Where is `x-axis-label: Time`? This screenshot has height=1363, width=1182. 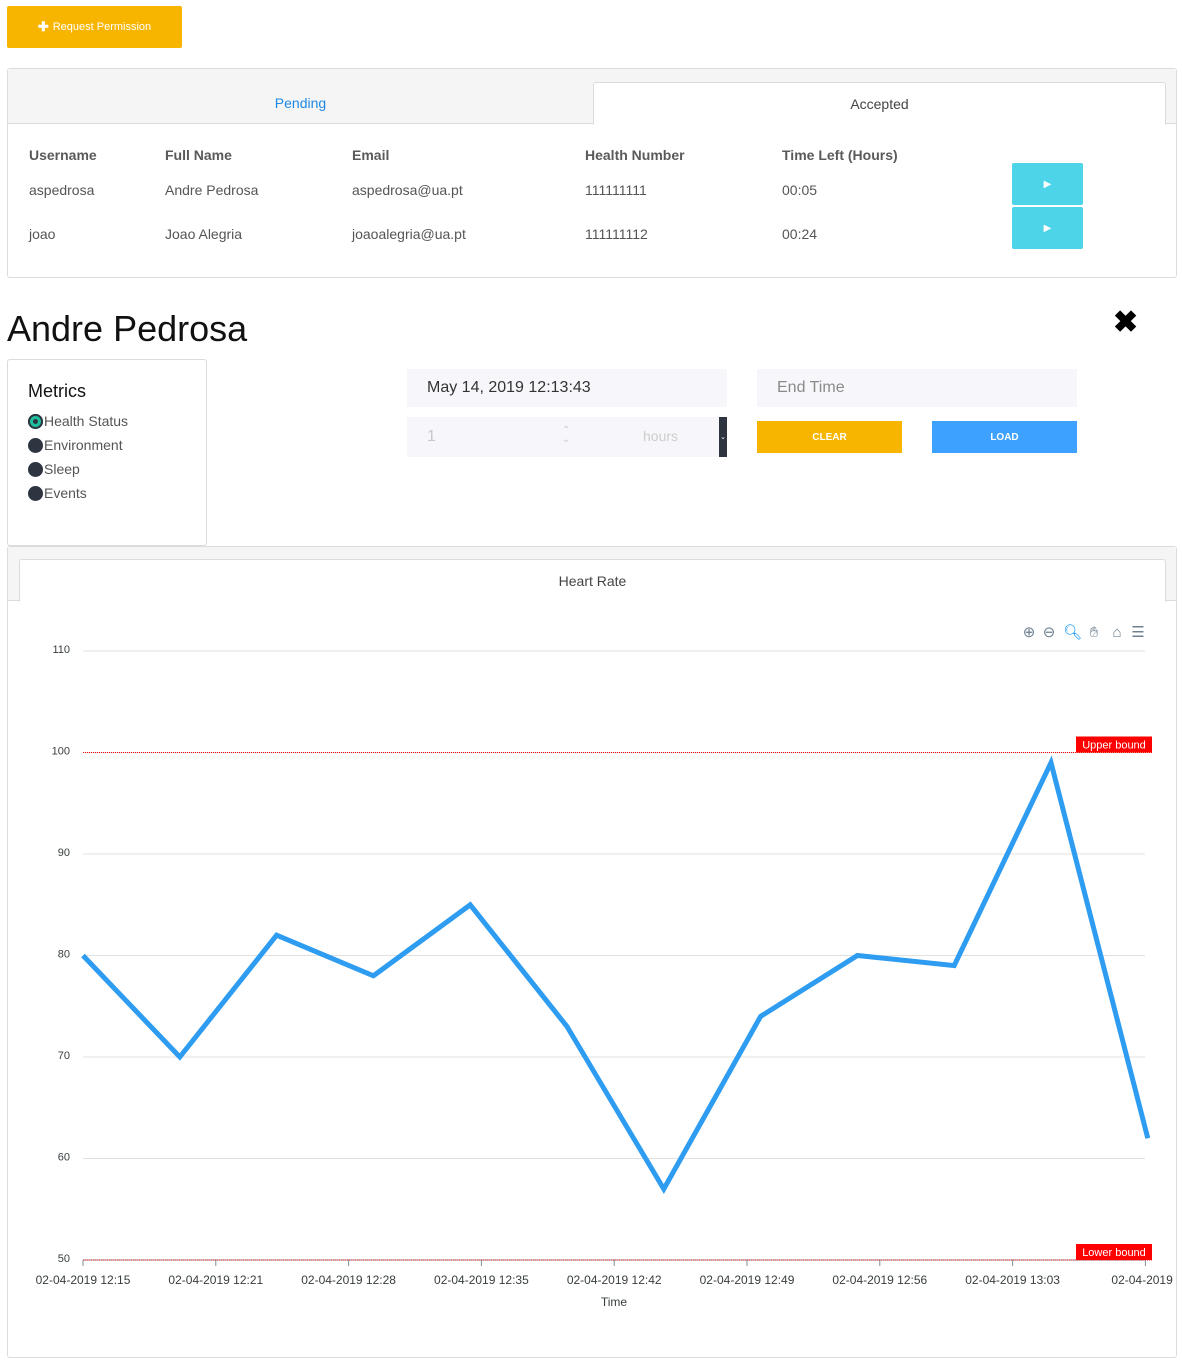 x-axis-label: Time is located at coordinates (614, 1302).